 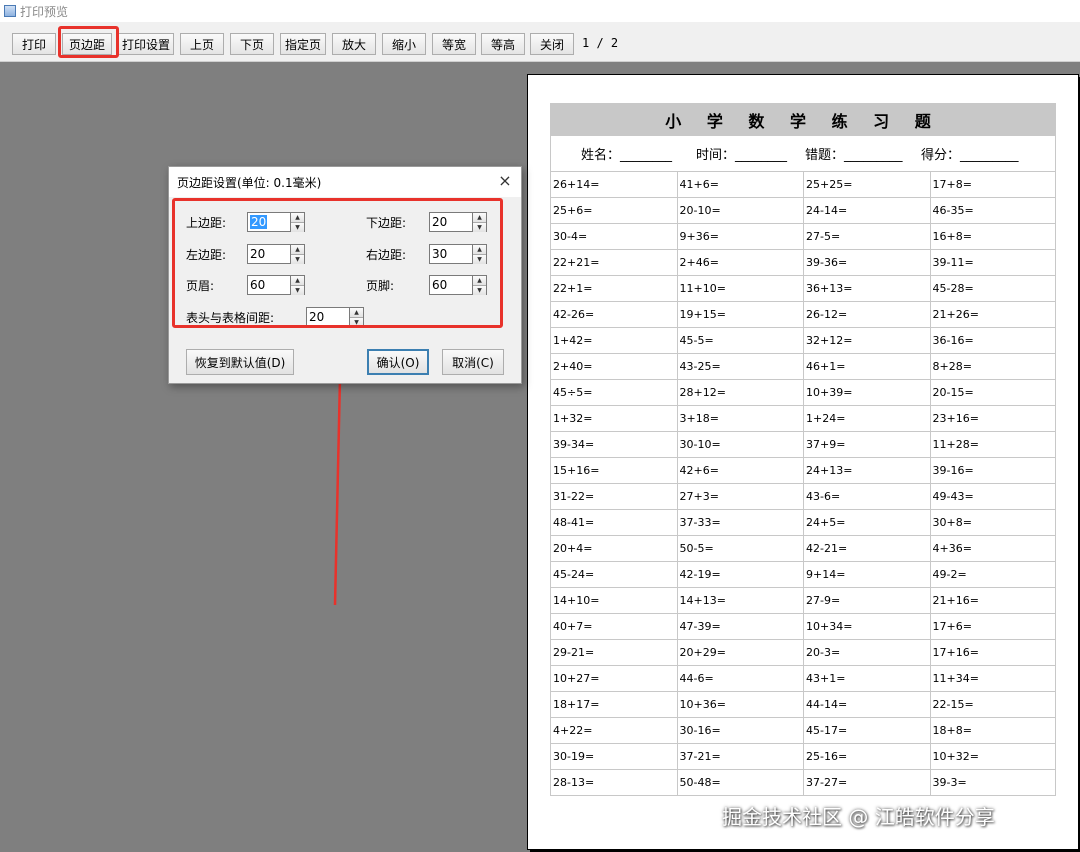 I want to click on window-title: 打印预览, so click(x=44, y=11).